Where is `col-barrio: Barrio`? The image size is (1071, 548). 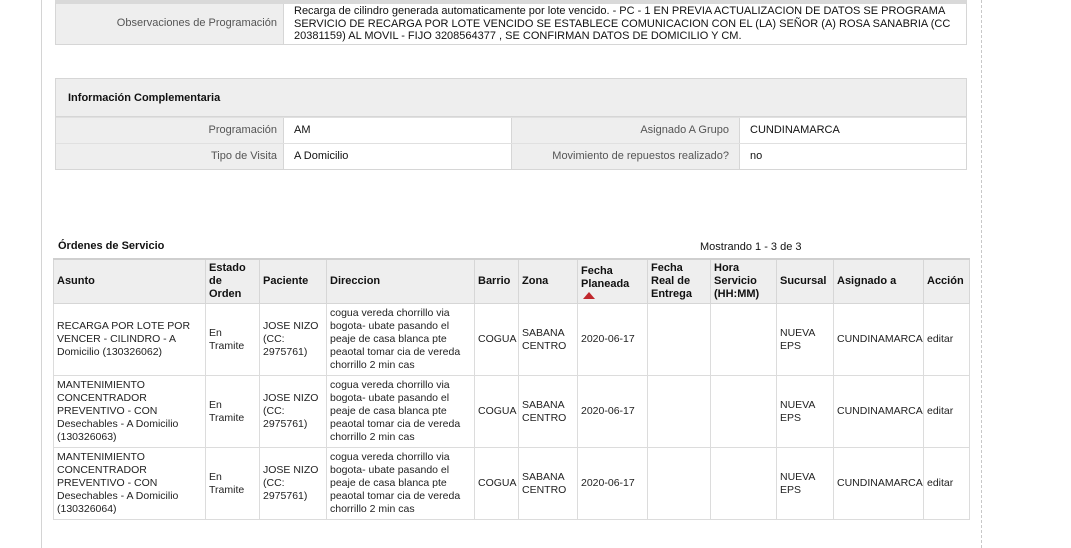 col-barrio: Barrio is located at coordinates (496, 281).